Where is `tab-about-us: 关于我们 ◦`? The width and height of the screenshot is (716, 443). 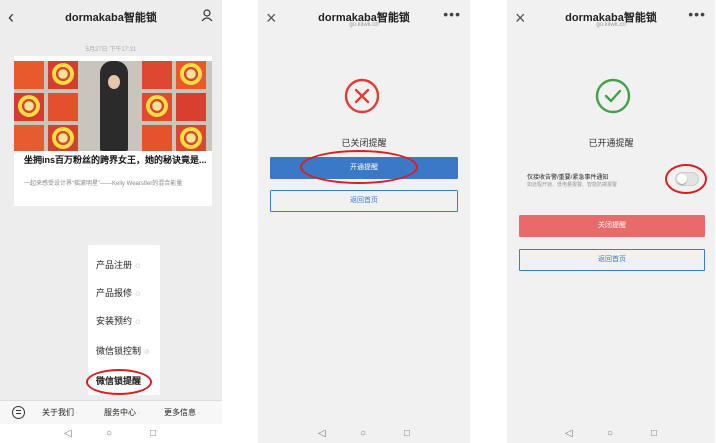 tab-about-us: 关于我们 ◦ is located at coordinates (60, 412).